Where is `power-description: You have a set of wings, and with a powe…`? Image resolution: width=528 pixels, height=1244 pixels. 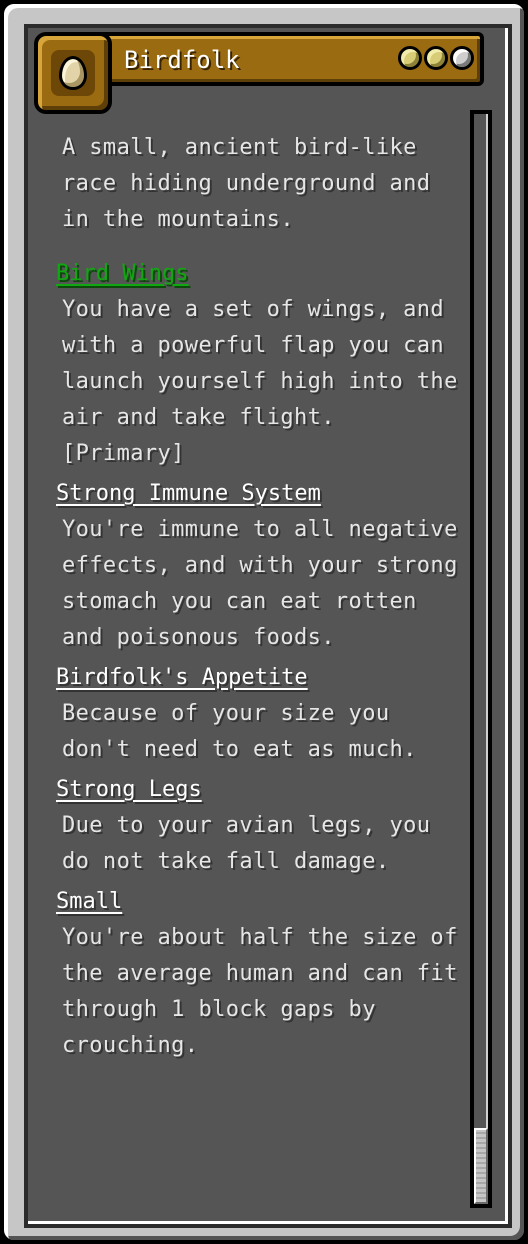
power-description: You have a set of wings, and with a powe… is located at coordinates (260, 381).